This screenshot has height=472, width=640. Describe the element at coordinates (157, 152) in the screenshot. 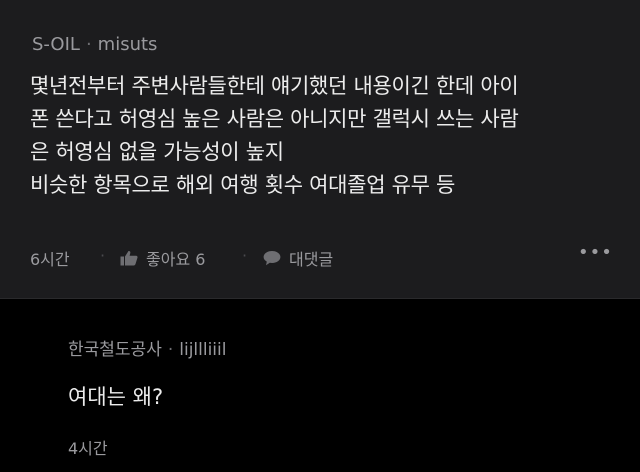

I see `post-line: 은 허영심 없을 가능성이 높지` at that location.